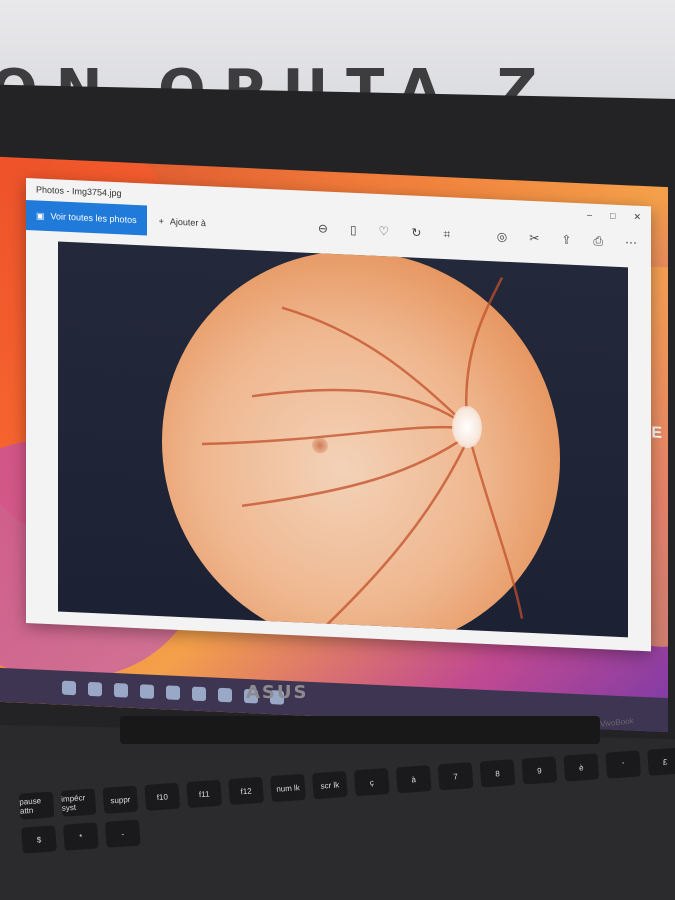 The width and height of the screenshot is (675, 900). Describe the element at coordinates (204, 794) in the screenshot. I see `keyboard-key: f11` at that location.